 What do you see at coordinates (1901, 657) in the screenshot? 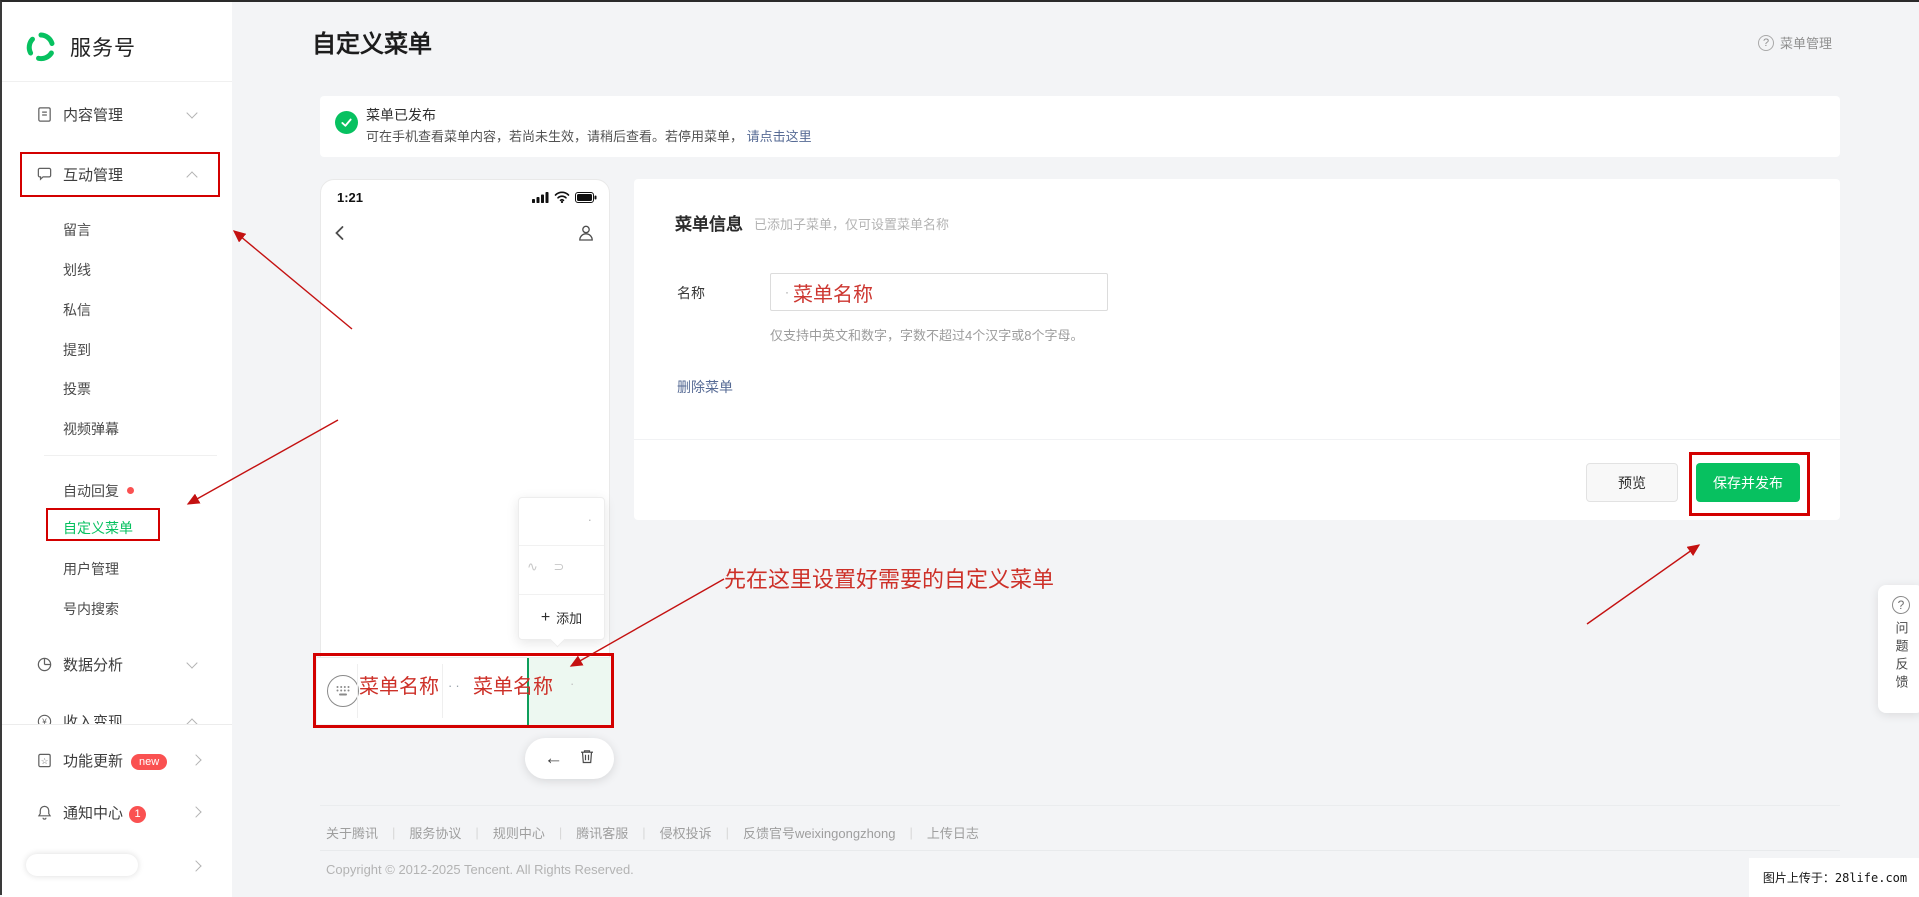
I see `feedback-label: 问题反馈` at bounding box center [1901, 657].